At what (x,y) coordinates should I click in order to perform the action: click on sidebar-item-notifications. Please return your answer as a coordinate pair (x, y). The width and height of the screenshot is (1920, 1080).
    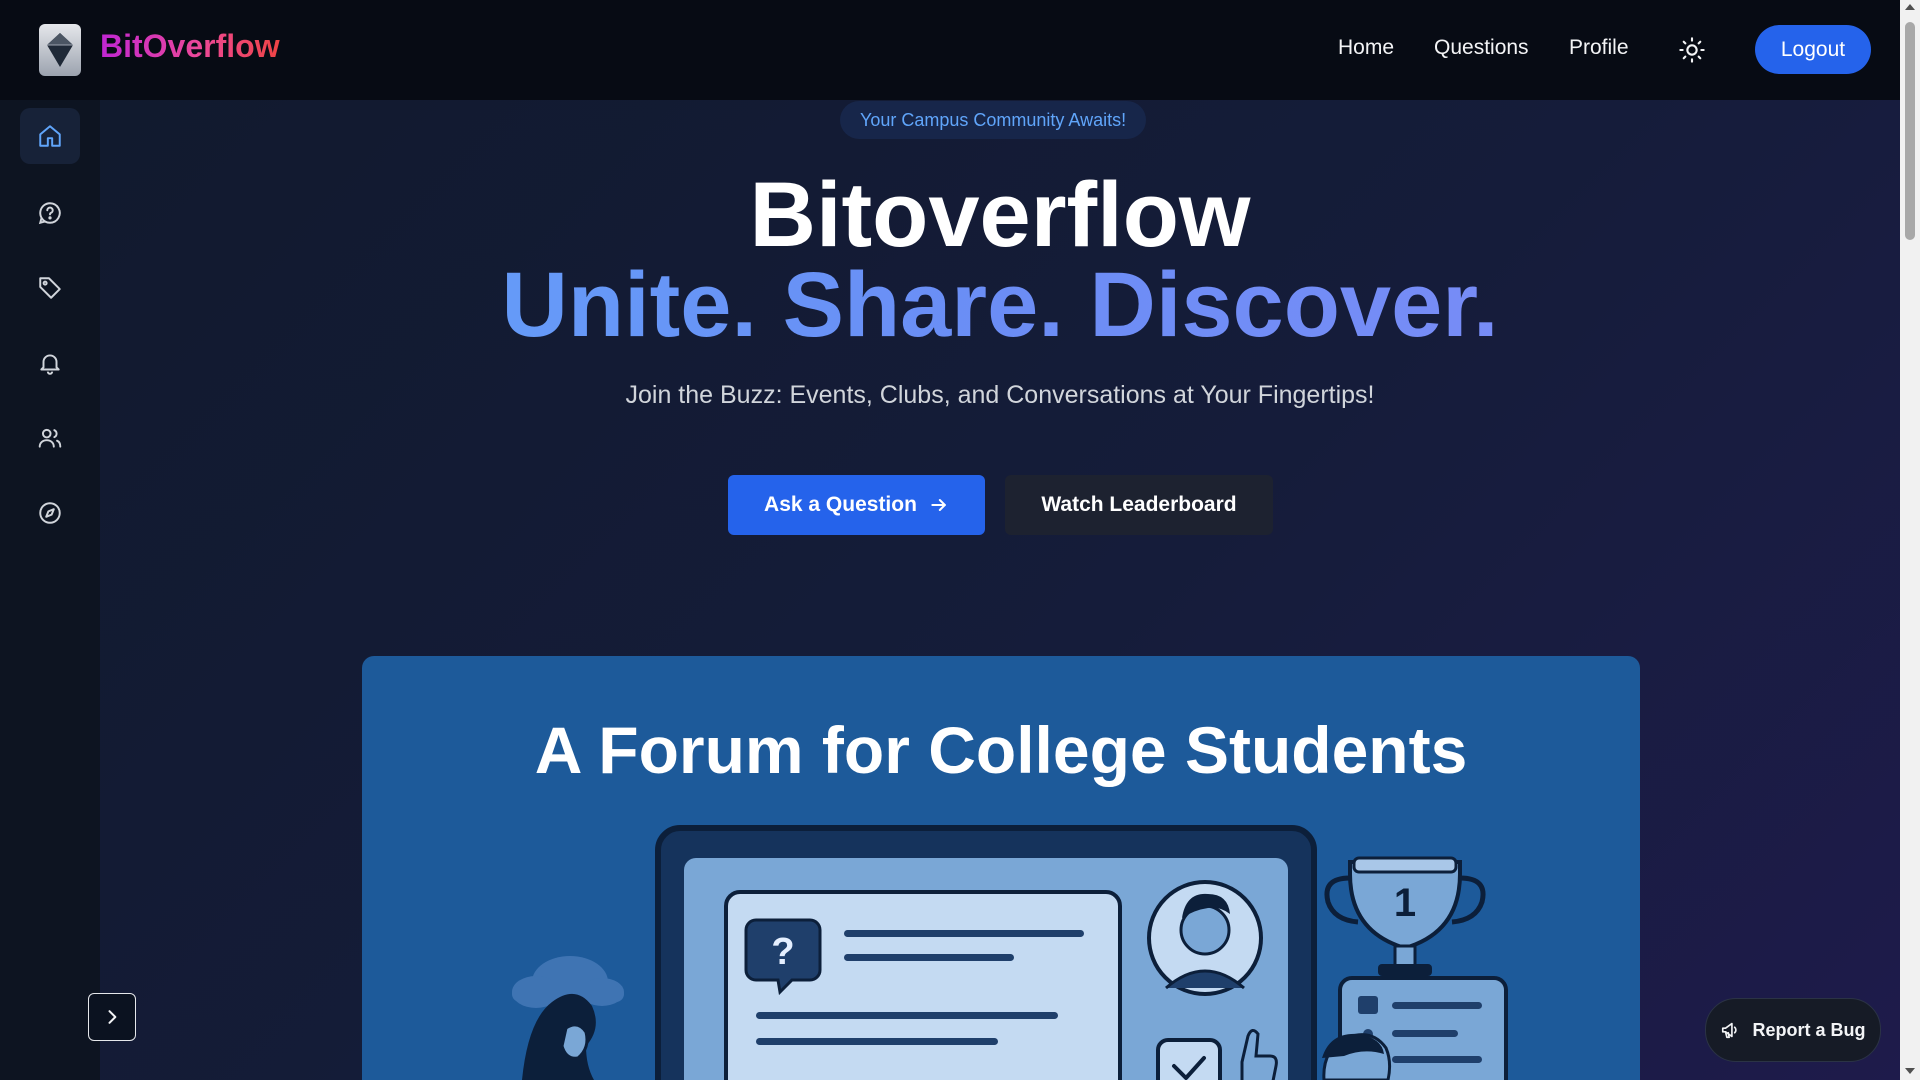
    Looking at the image, I should click on (50, 363).